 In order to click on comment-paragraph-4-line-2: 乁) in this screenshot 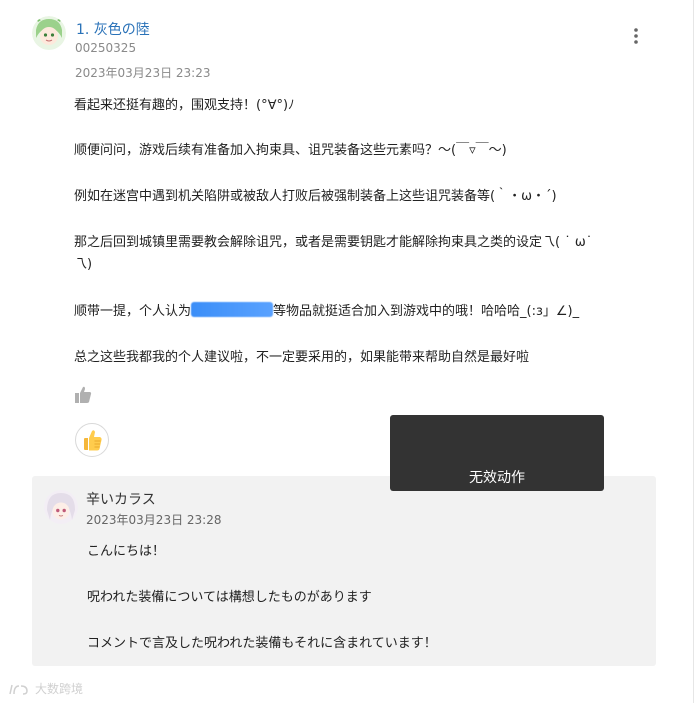, I will do `click(83, 264)`.